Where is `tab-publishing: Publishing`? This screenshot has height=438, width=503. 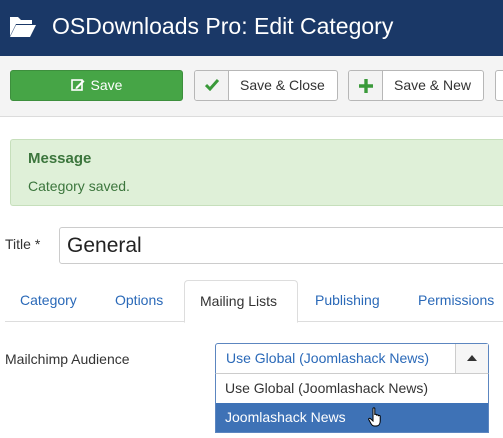 tab-publishing: Publishing is located at coordinates (347, 300).